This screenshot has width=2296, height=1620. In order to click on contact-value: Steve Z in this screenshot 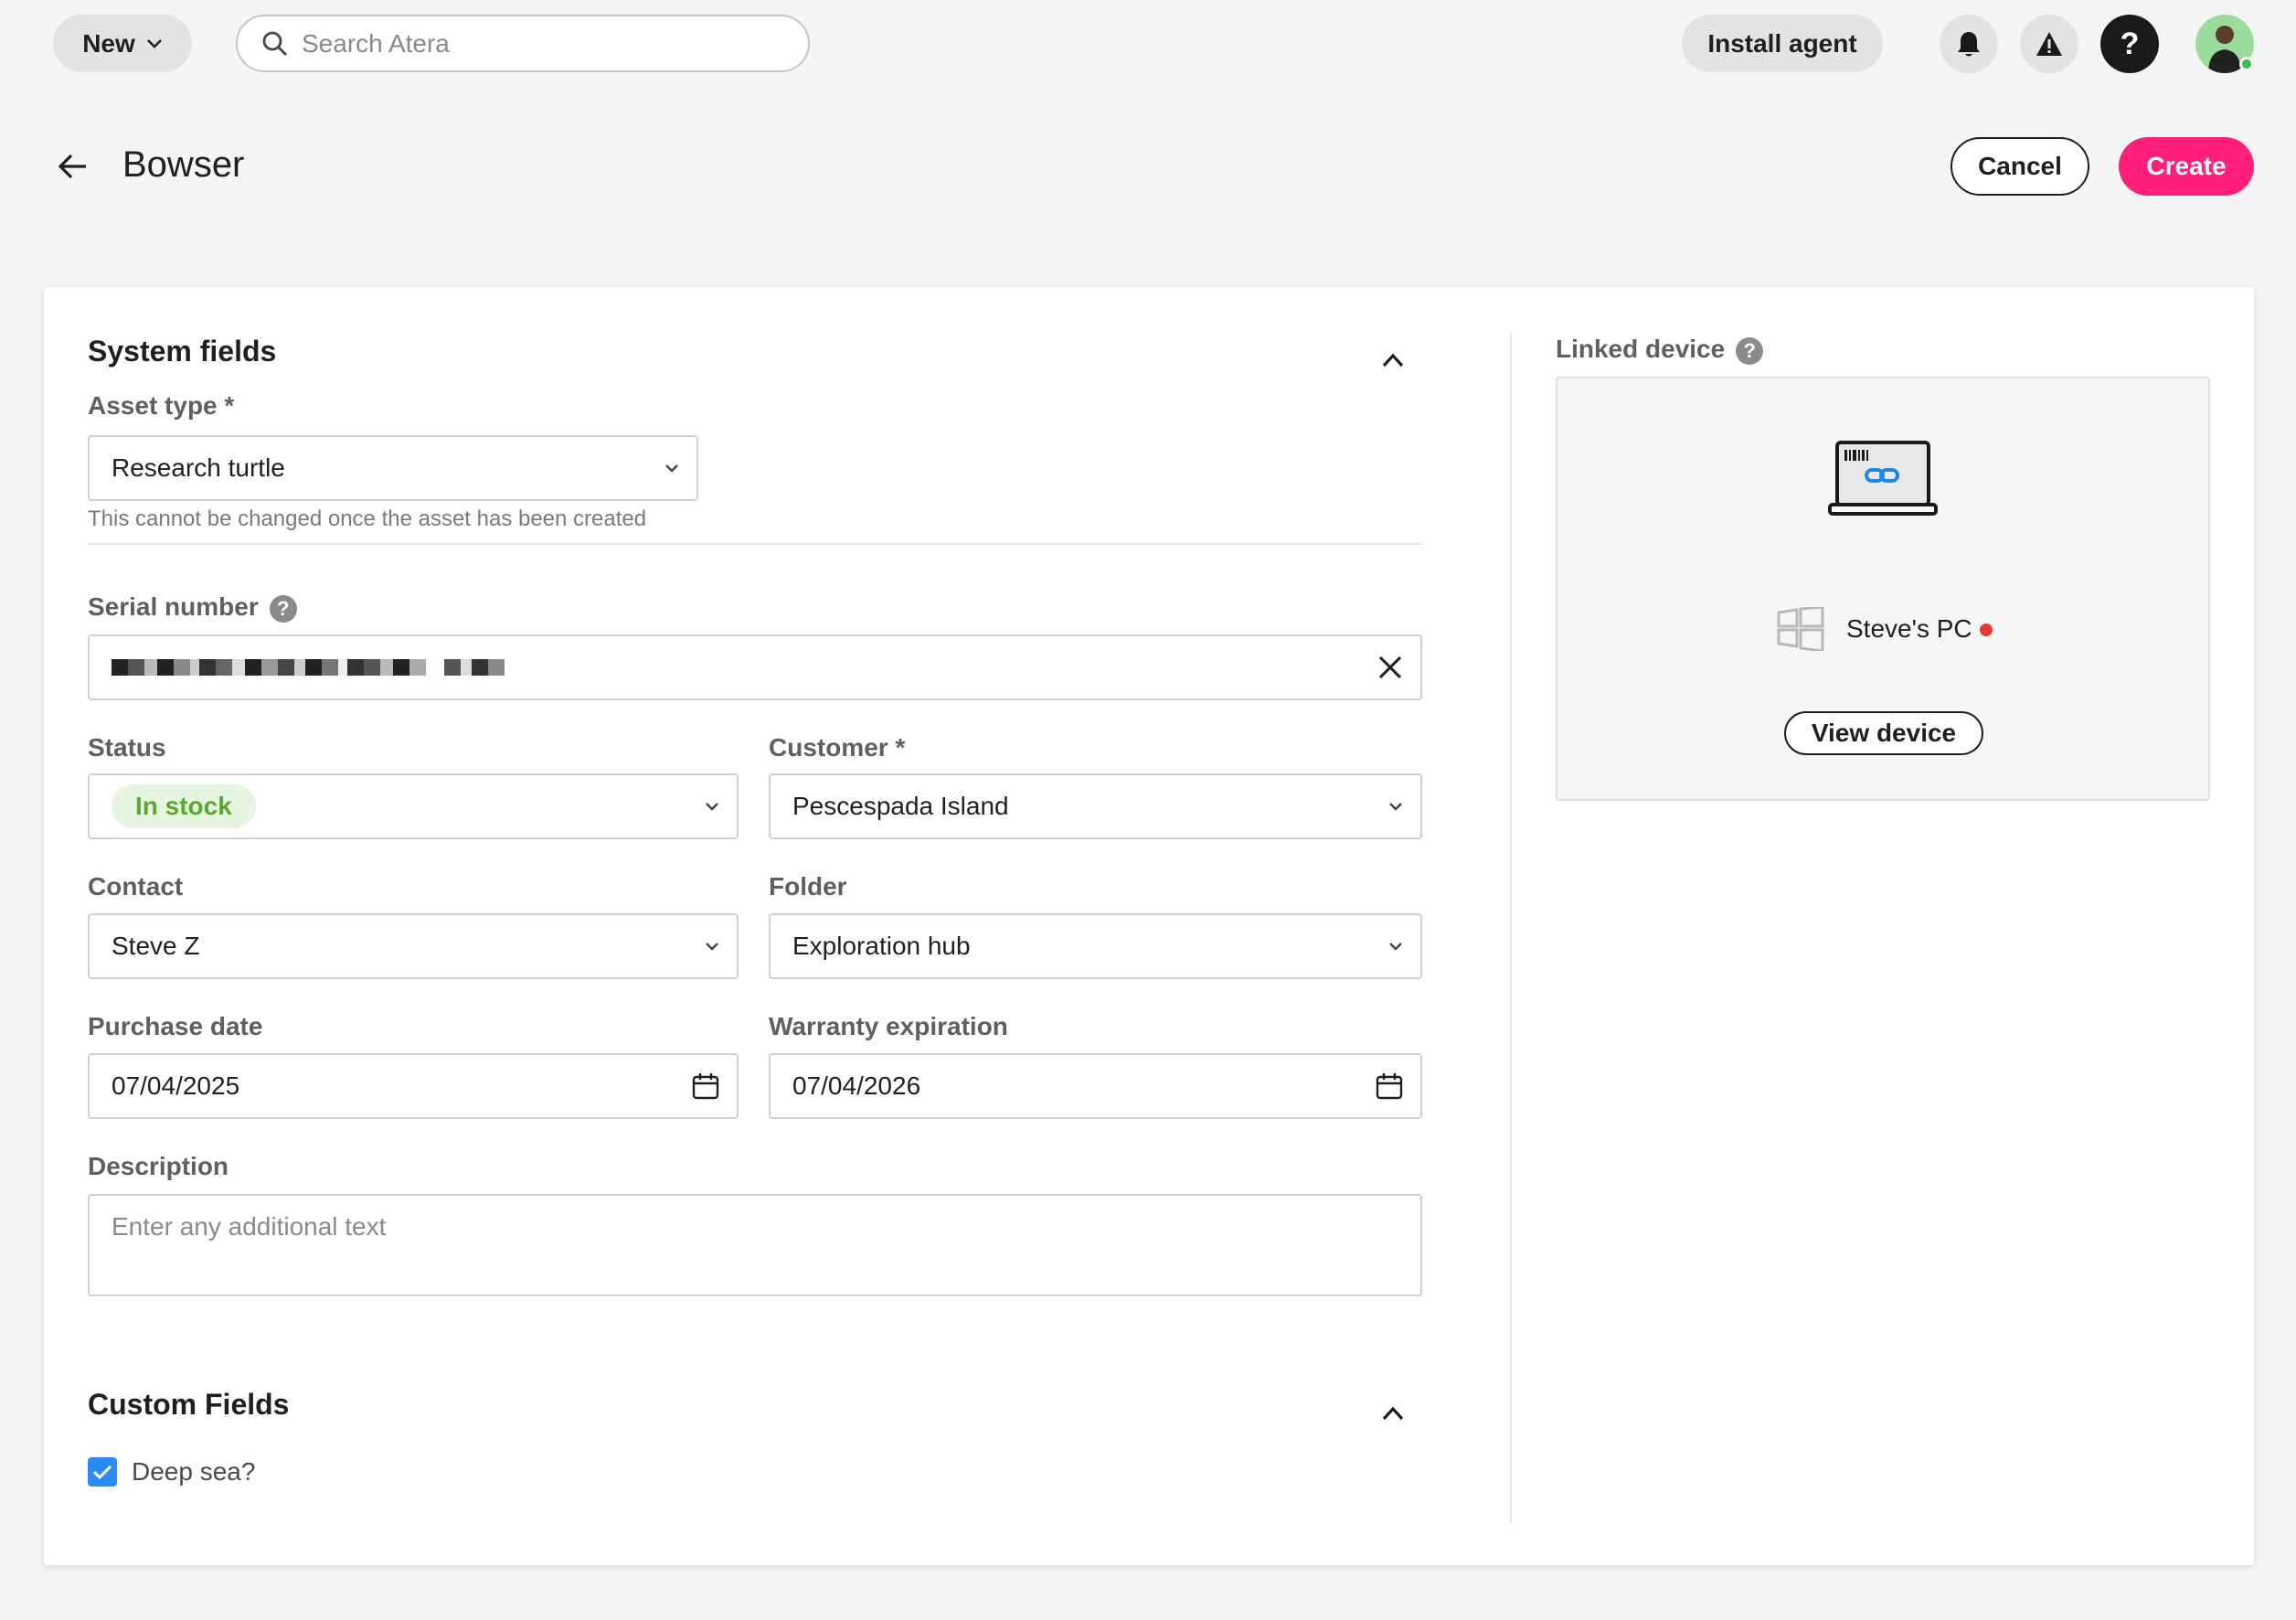, I will do `click(156, 946)`.